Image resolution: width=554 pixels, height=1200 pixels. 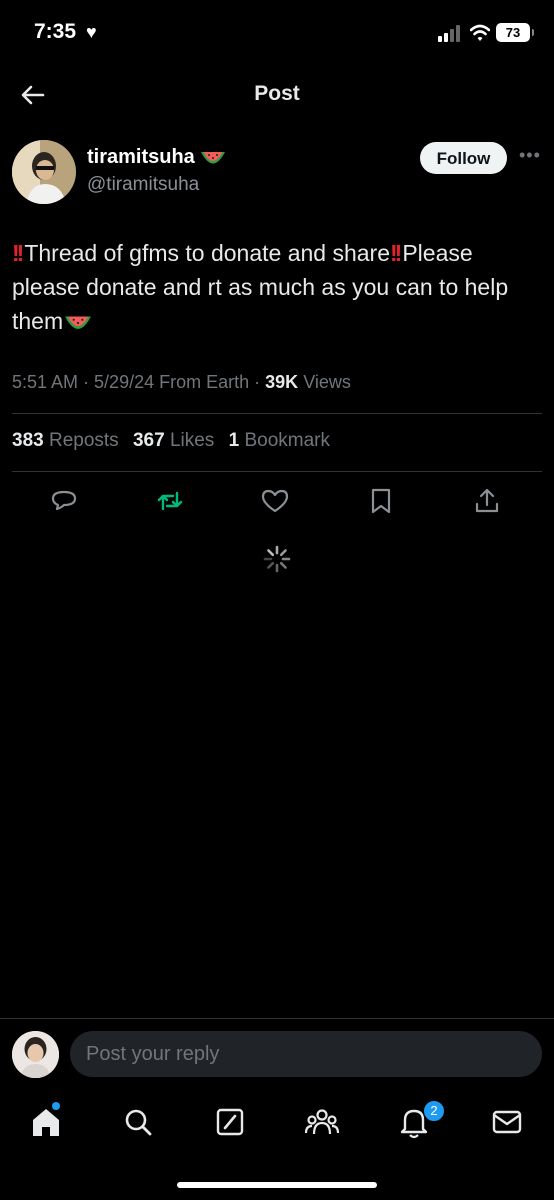 What do you see at coordinates (381, 501) in the screenshot?
I see `bookmark-icon` at bounding box center [381, 501].